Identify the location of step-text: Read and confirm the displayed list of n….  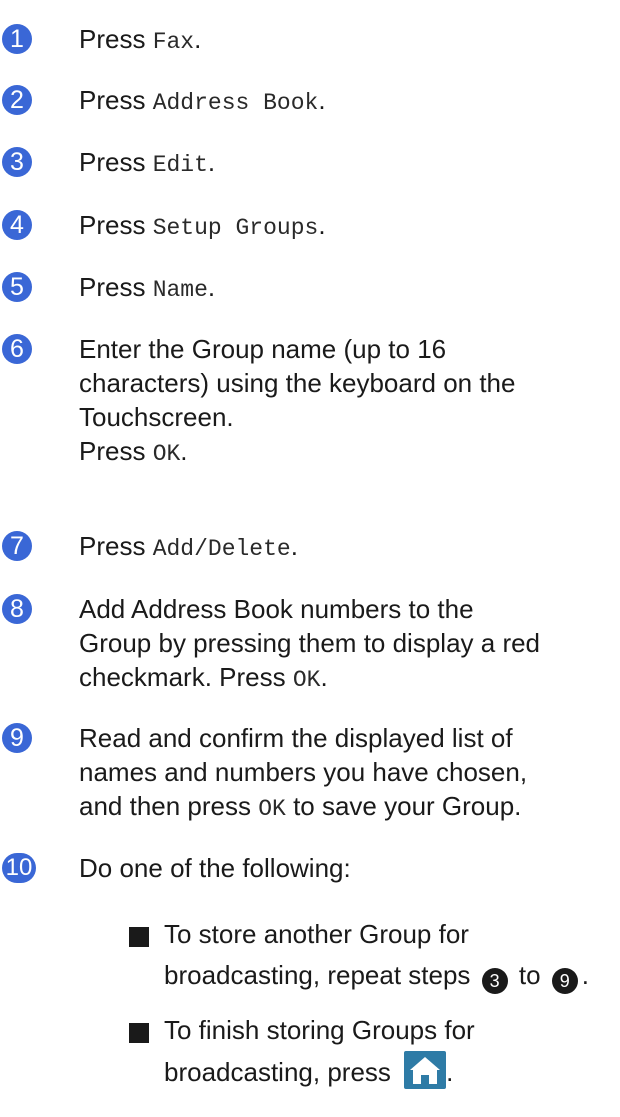
(303, 772).